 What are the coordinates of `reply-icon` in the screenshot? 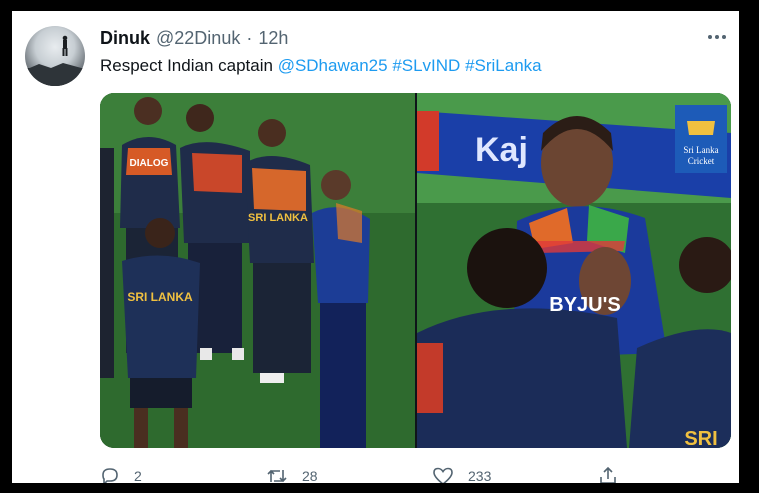 It's located at (110, 475).